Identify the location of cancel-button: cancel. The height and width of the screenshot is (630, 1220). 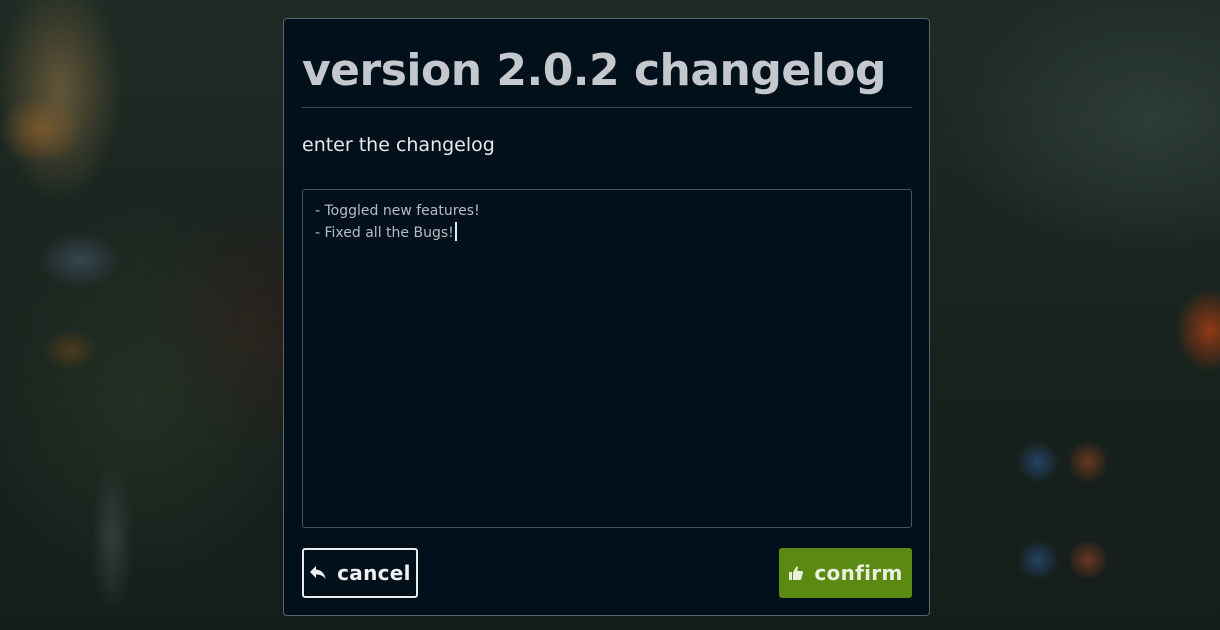
(360, 573).